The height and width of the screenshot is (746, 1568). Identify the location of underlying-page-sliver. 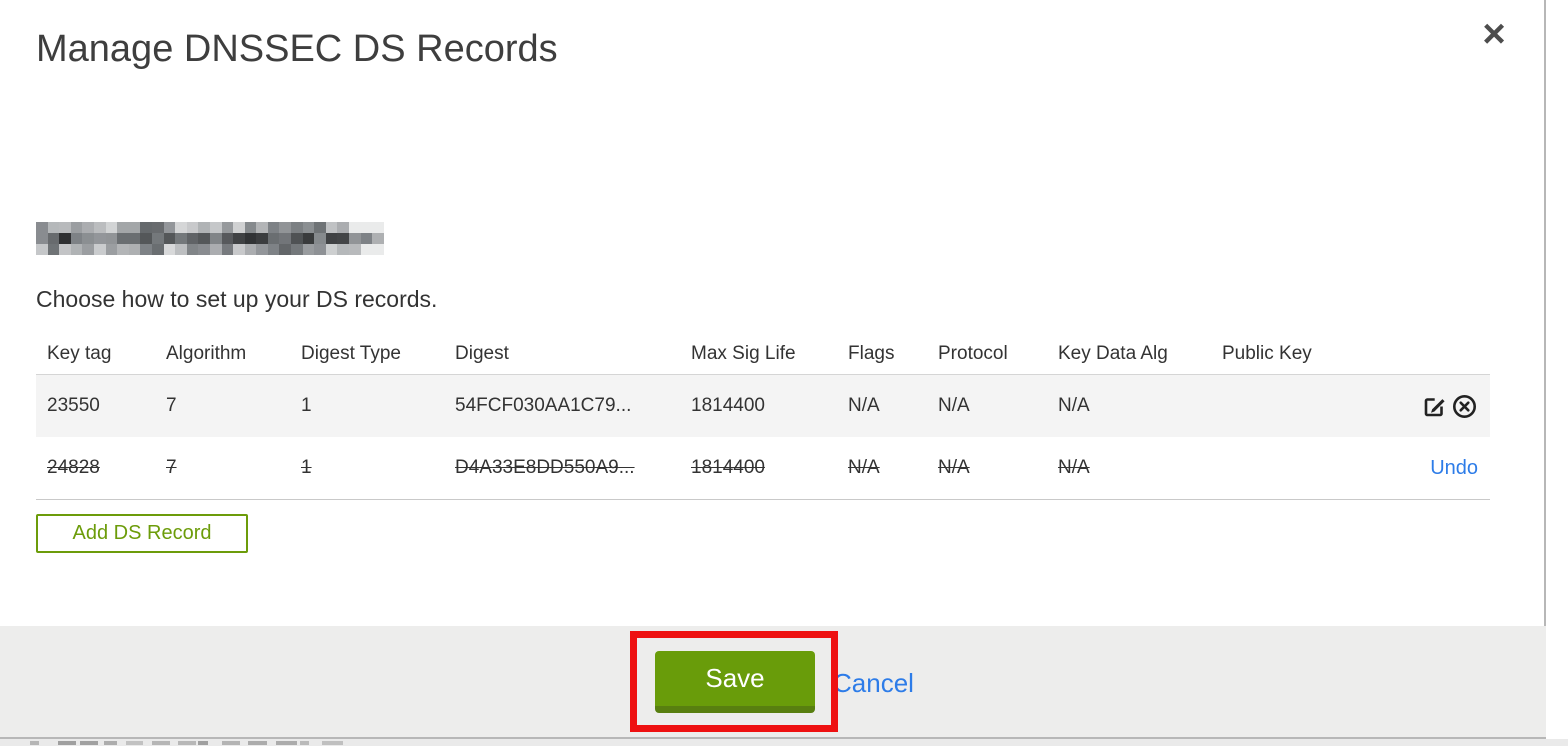
(784, 742).